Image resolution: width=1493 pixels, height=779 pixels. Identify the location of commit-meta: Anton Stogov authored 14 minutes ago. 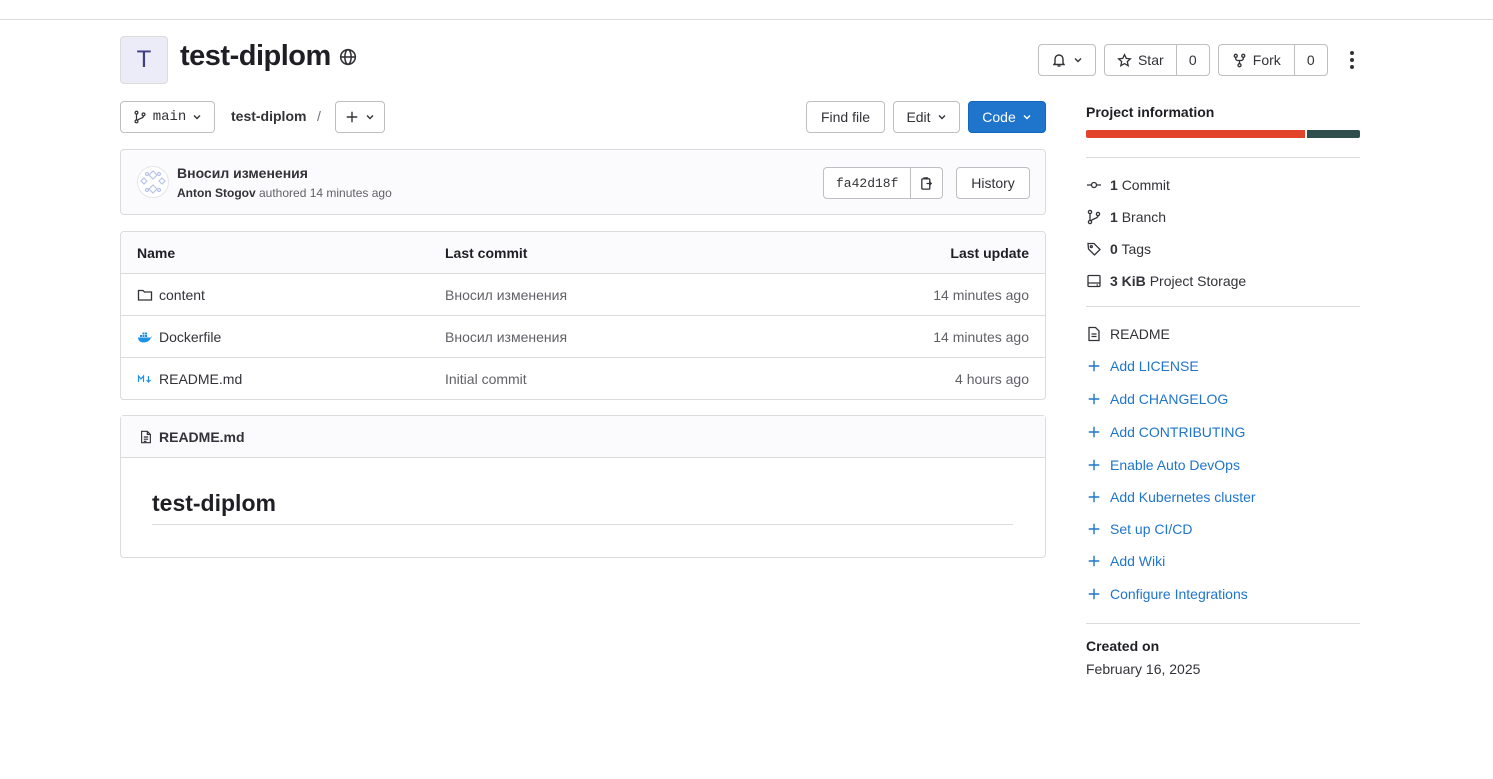
(284, 193).